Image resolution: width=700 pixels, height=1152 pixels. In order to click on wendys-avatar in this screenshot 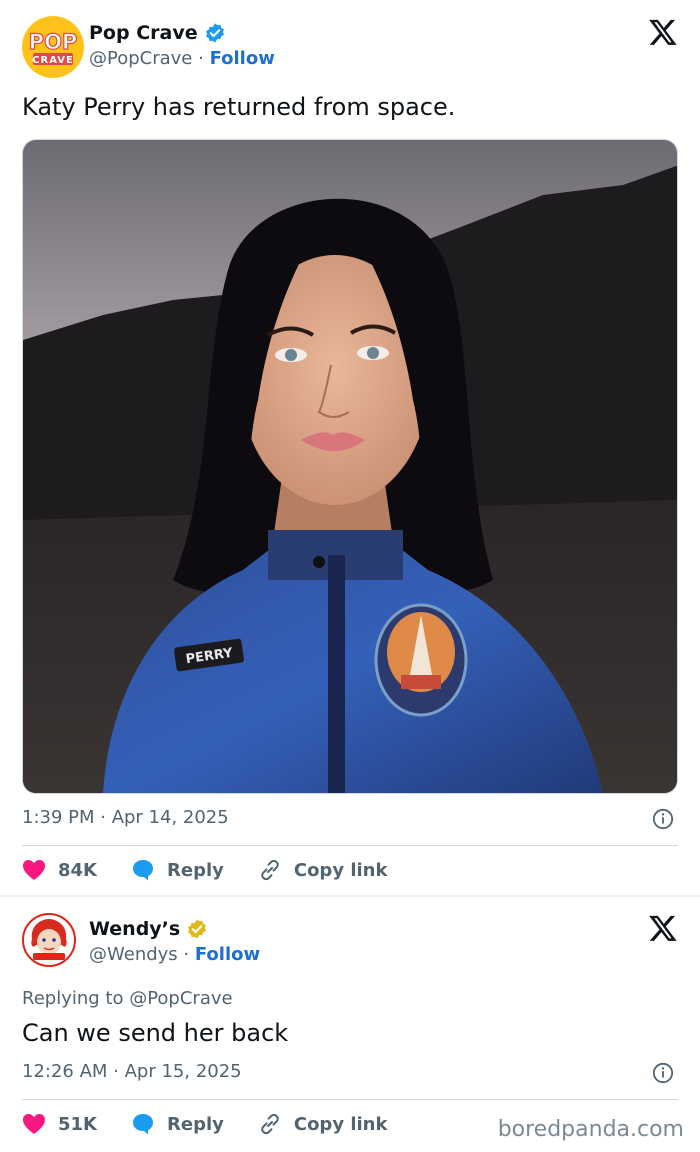, I will do `click(49, 940)`.